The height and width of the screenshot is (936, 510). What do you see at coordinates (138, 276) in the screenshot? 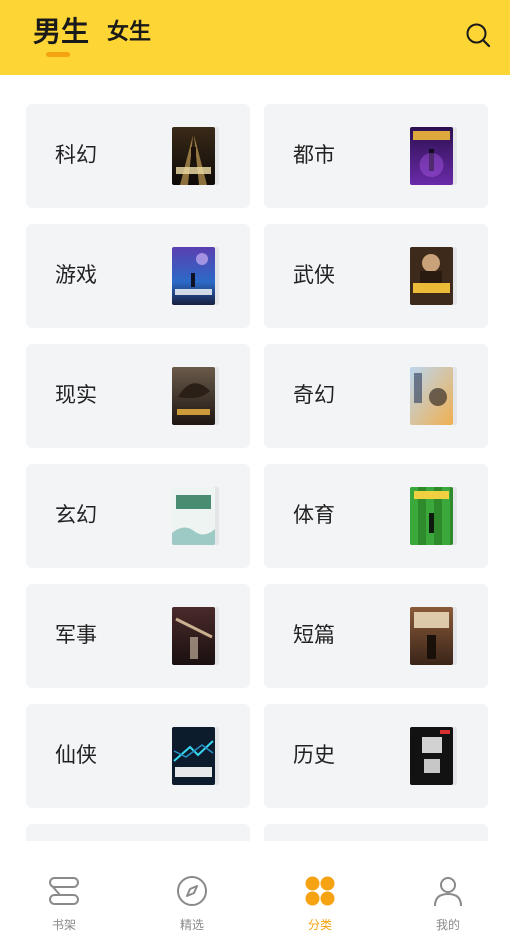
I see `category-card-game: 游戏` at bounding box center [138, 276].